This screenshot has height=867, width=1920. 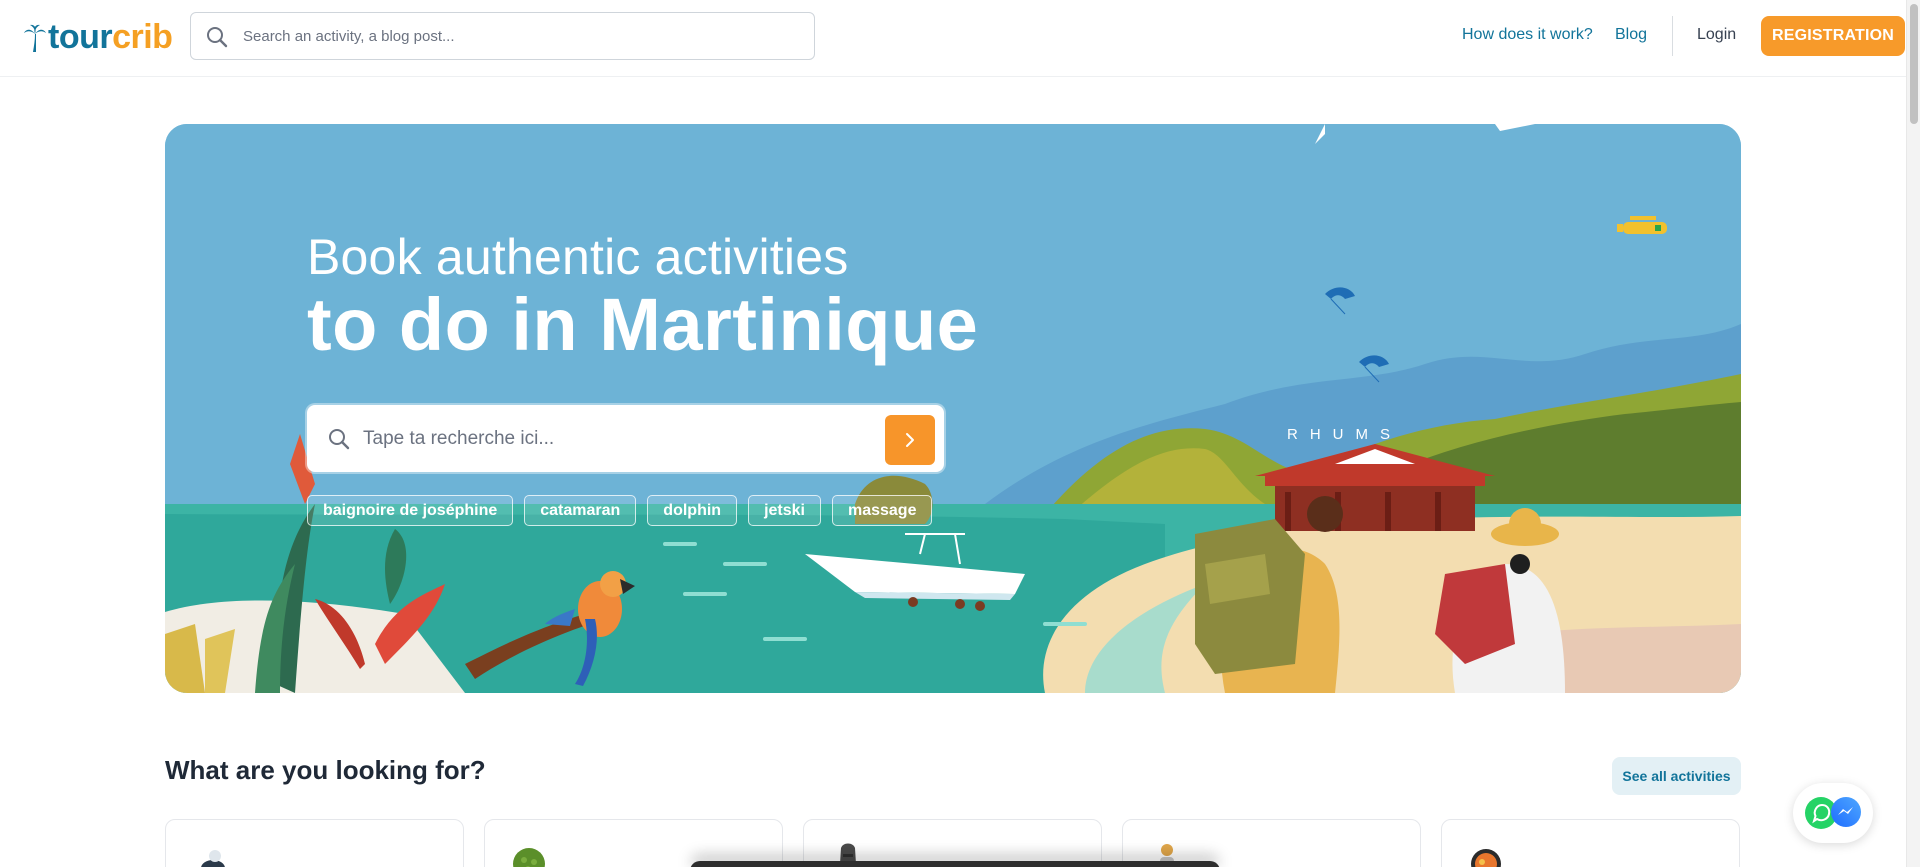 I want to click on breadfruit-icon, so click(x=529, y=857).